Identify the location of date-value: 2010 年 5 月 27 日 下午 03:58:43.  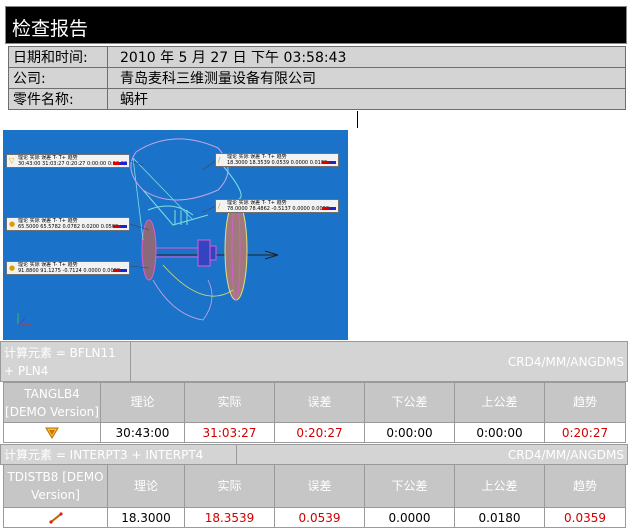
(366, 57).